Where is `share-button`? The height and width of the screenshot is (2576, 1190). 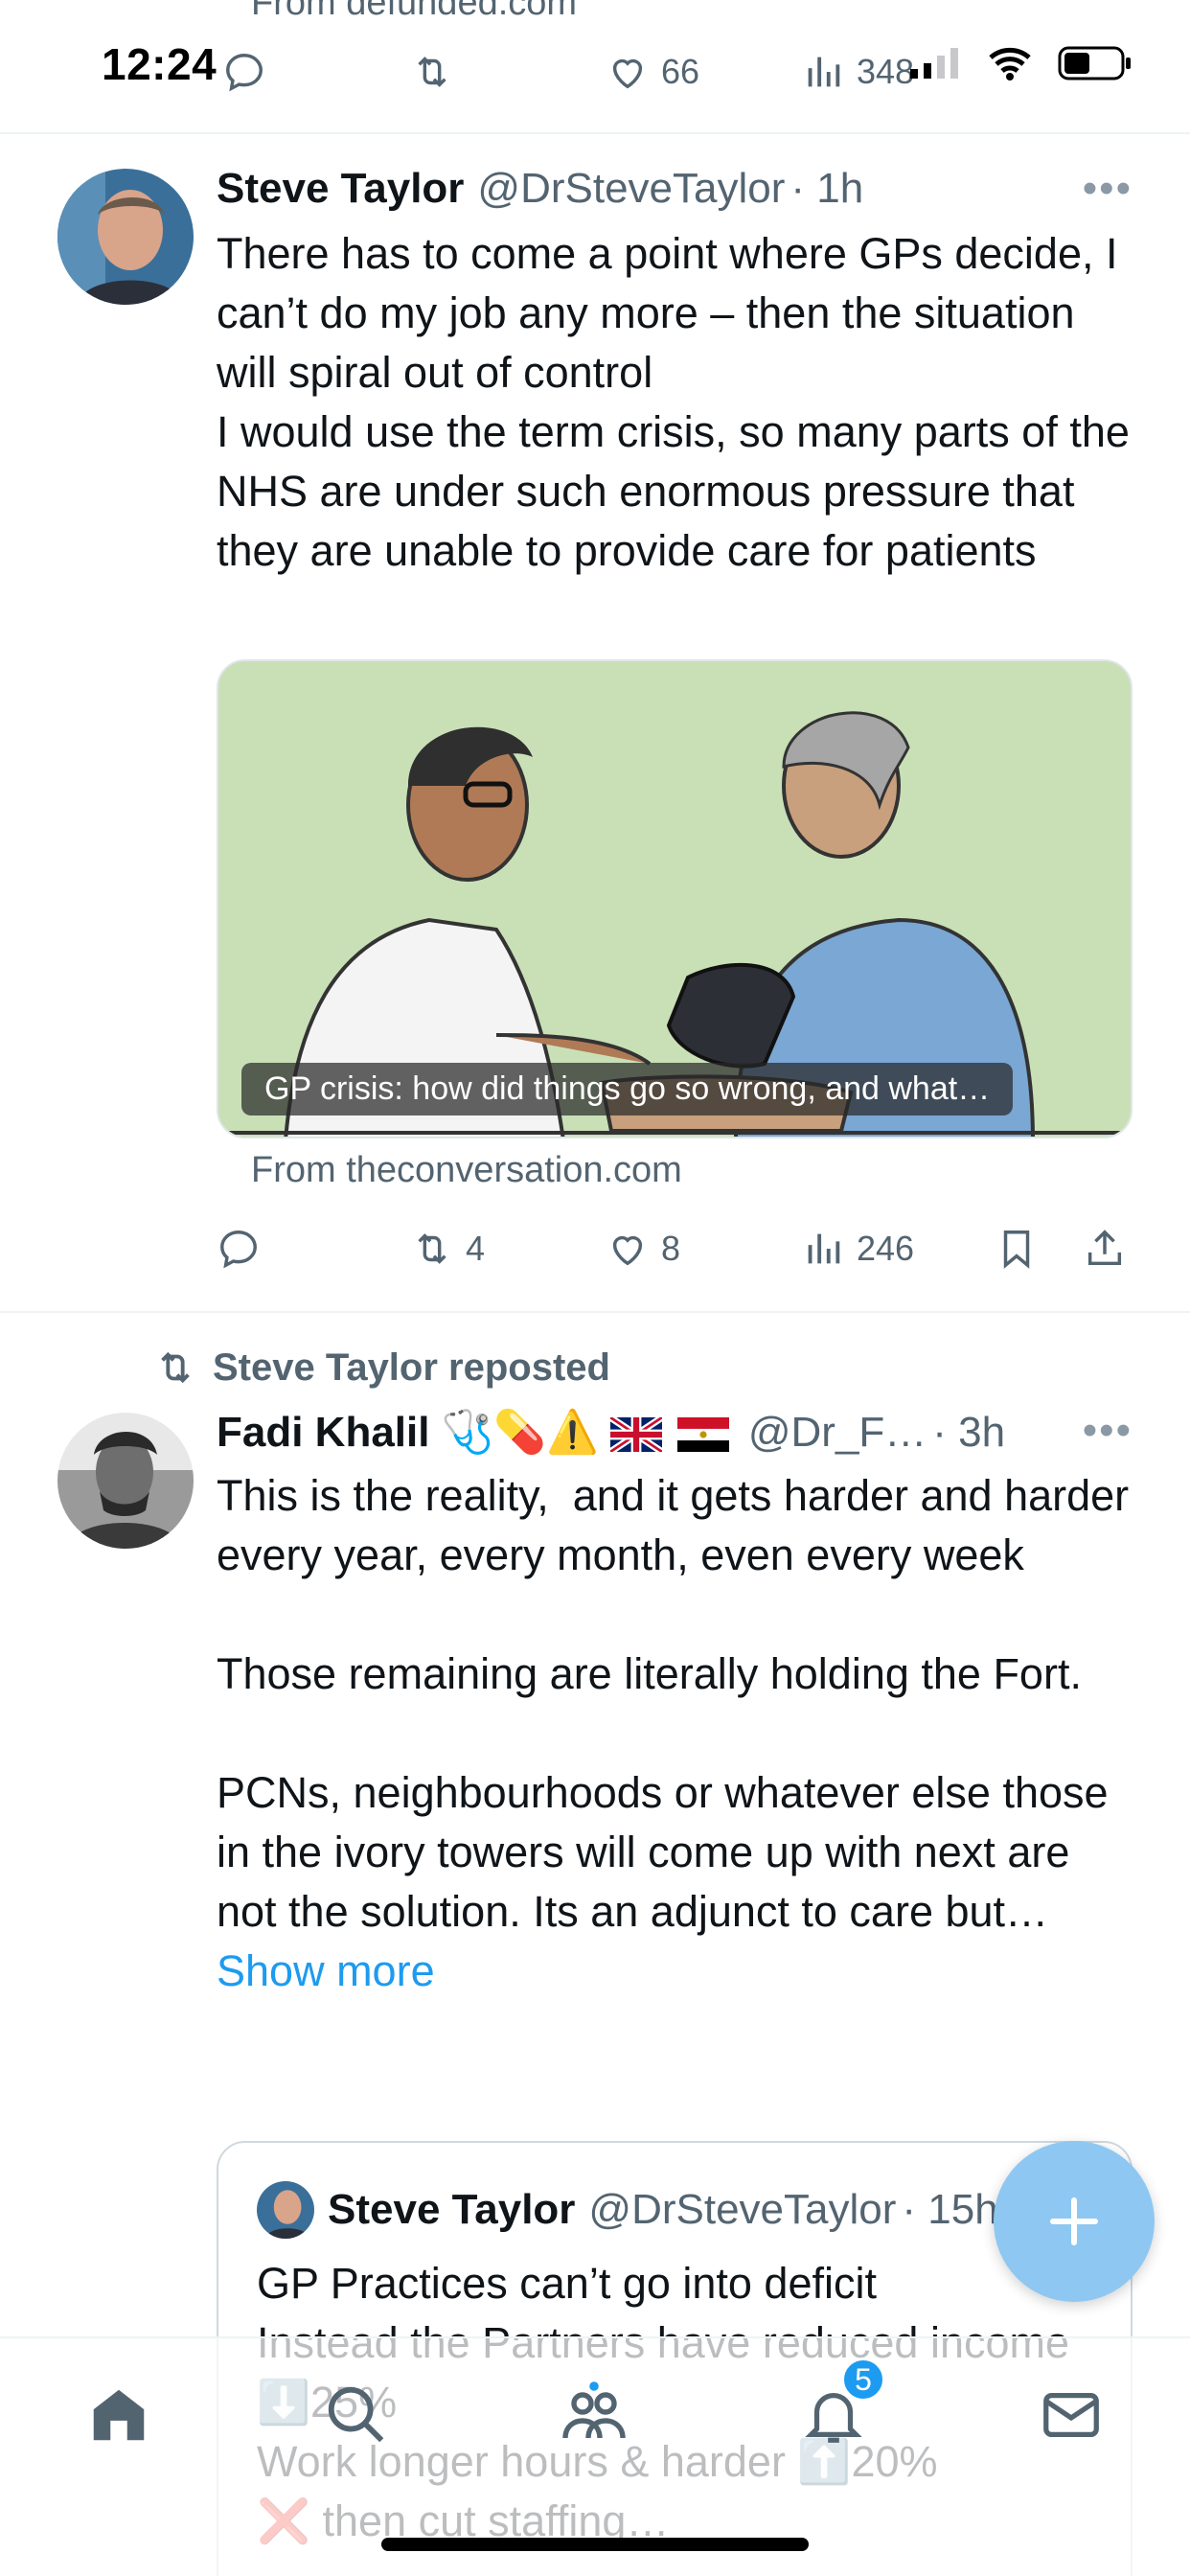 share-button is located at coordinates (1105, 1249).